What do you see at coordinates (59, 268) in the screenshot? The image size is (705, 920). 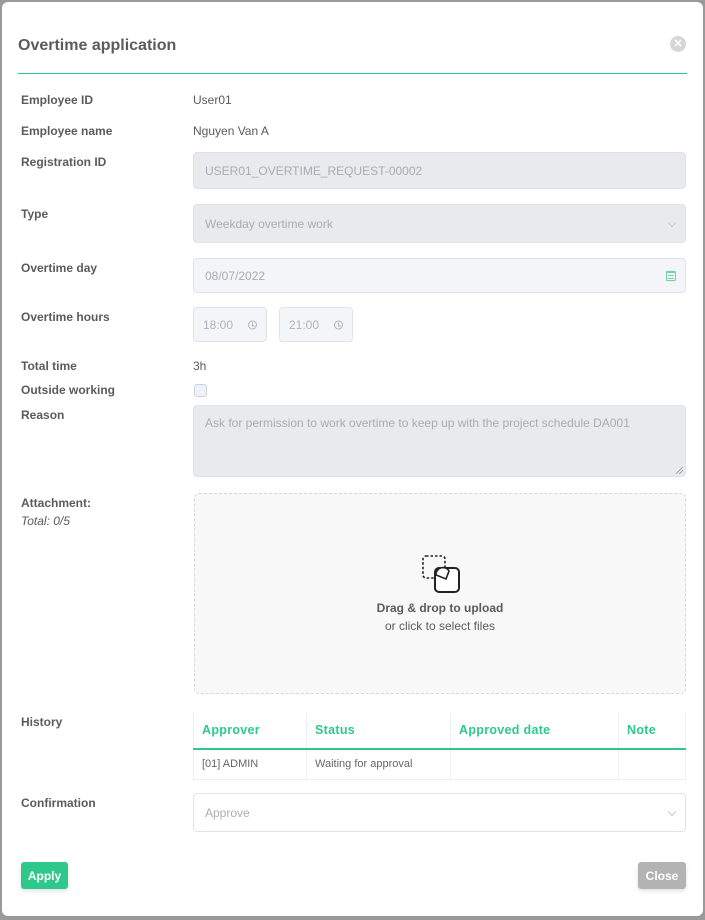 I see `overtime-day-label: Overtime day` at bounding box center [59, 268].